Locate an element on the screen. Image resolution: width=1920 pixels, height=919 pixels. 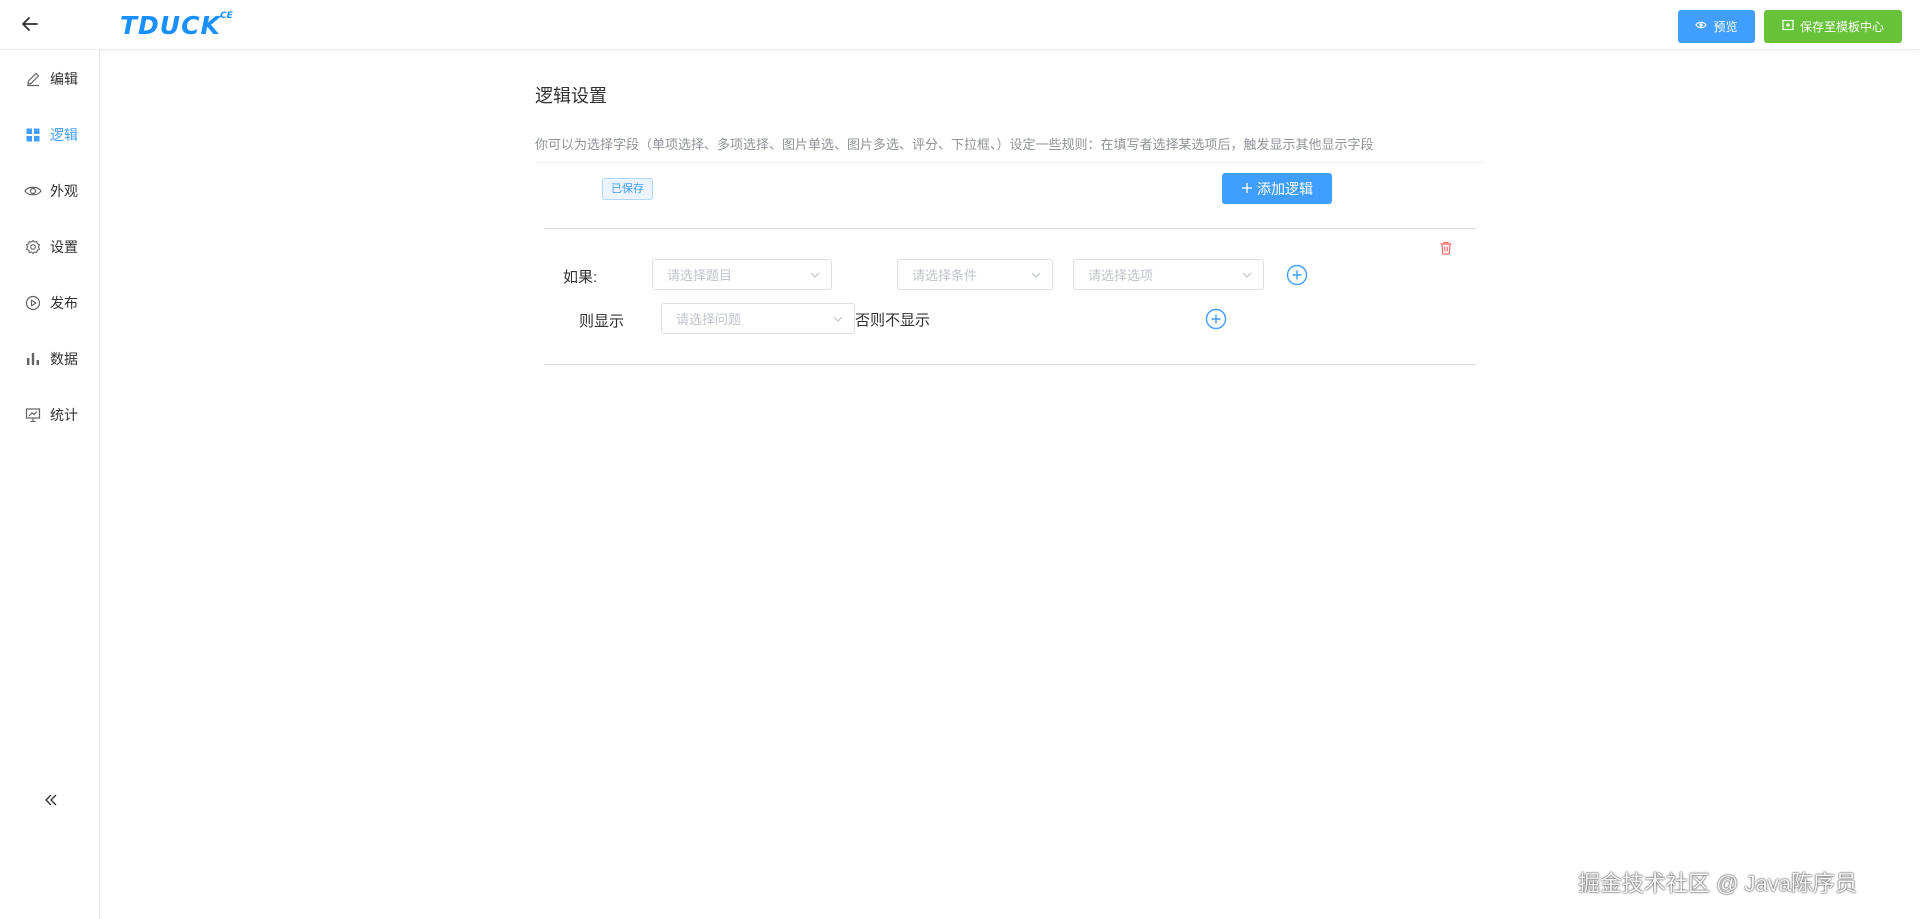
sidebar-item-settings: 设置 is located at coordinates (51, 247).